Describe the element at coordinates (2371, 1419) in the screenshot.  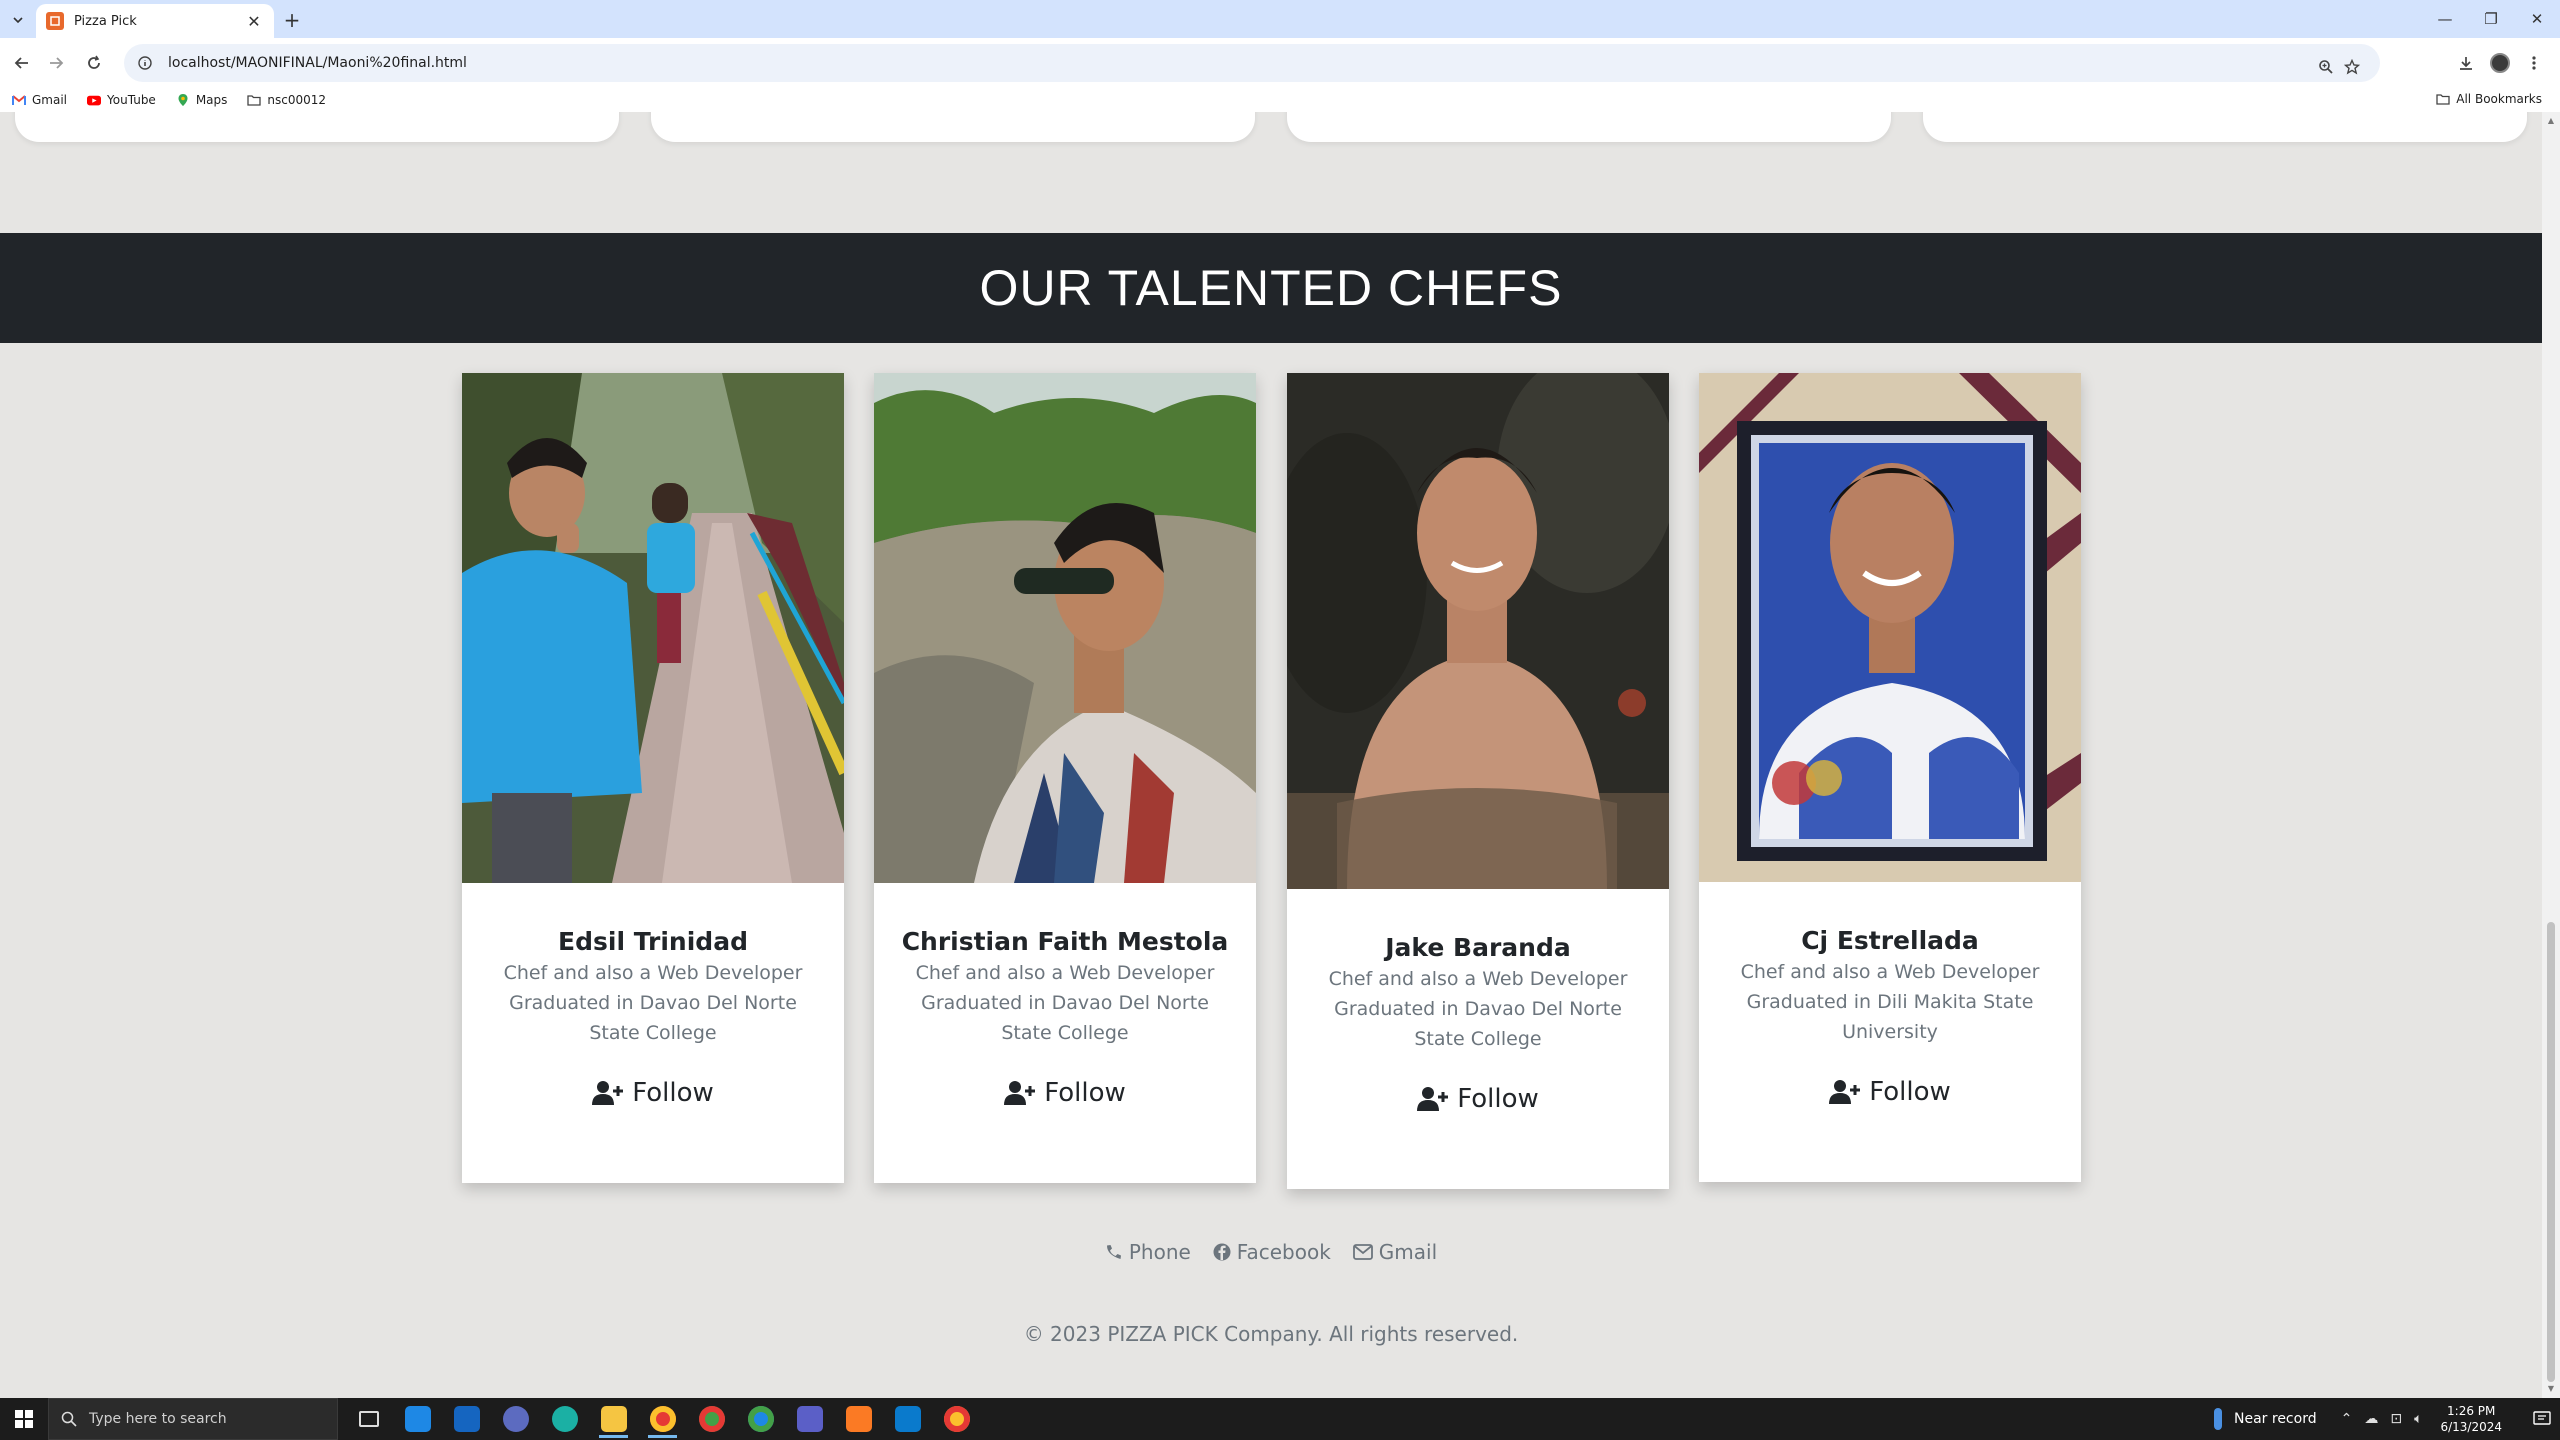
I see `onedrive-icon: ☁` at that location.